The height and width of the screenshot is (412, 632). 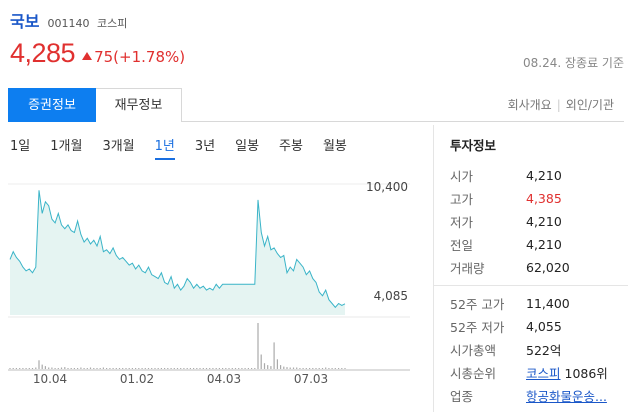 What do you see at coordinates (544, 198) in the screenshot?
I see `info-val: 4,385` at bounding box center [544, 198].